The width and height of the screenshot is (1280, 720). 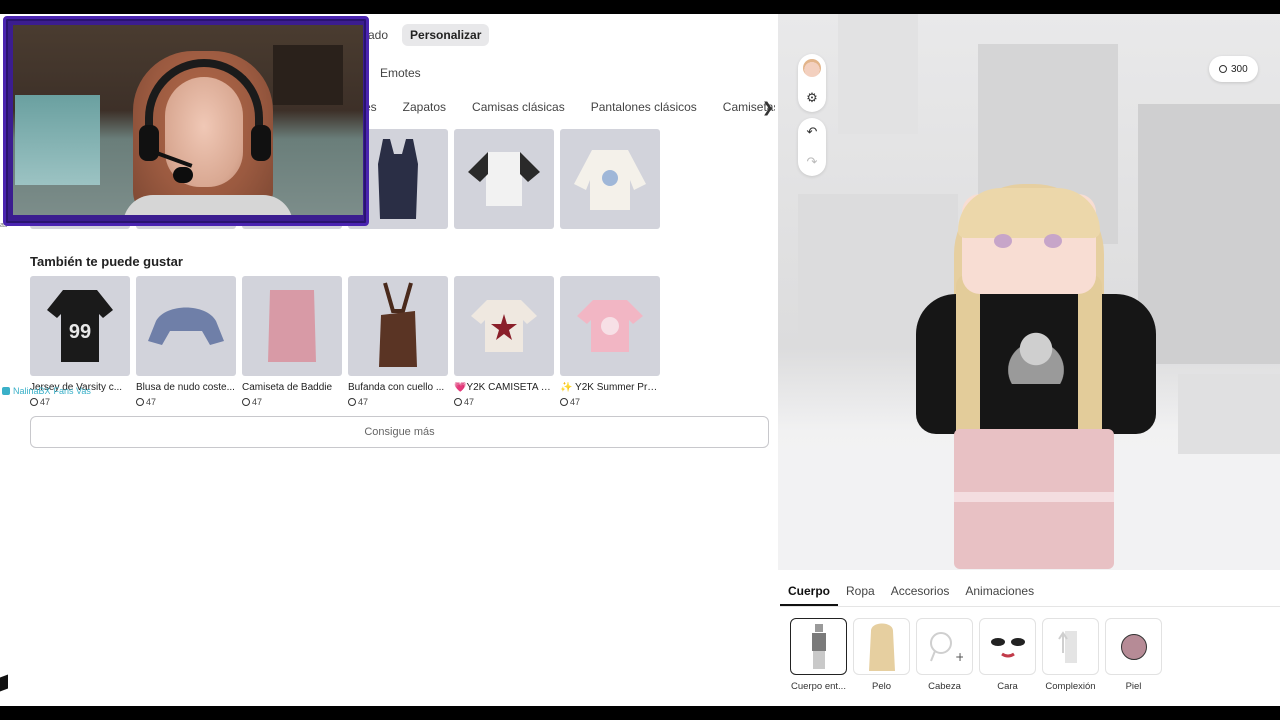 I want to click on skin-icon, so click(x=1133, y=646).